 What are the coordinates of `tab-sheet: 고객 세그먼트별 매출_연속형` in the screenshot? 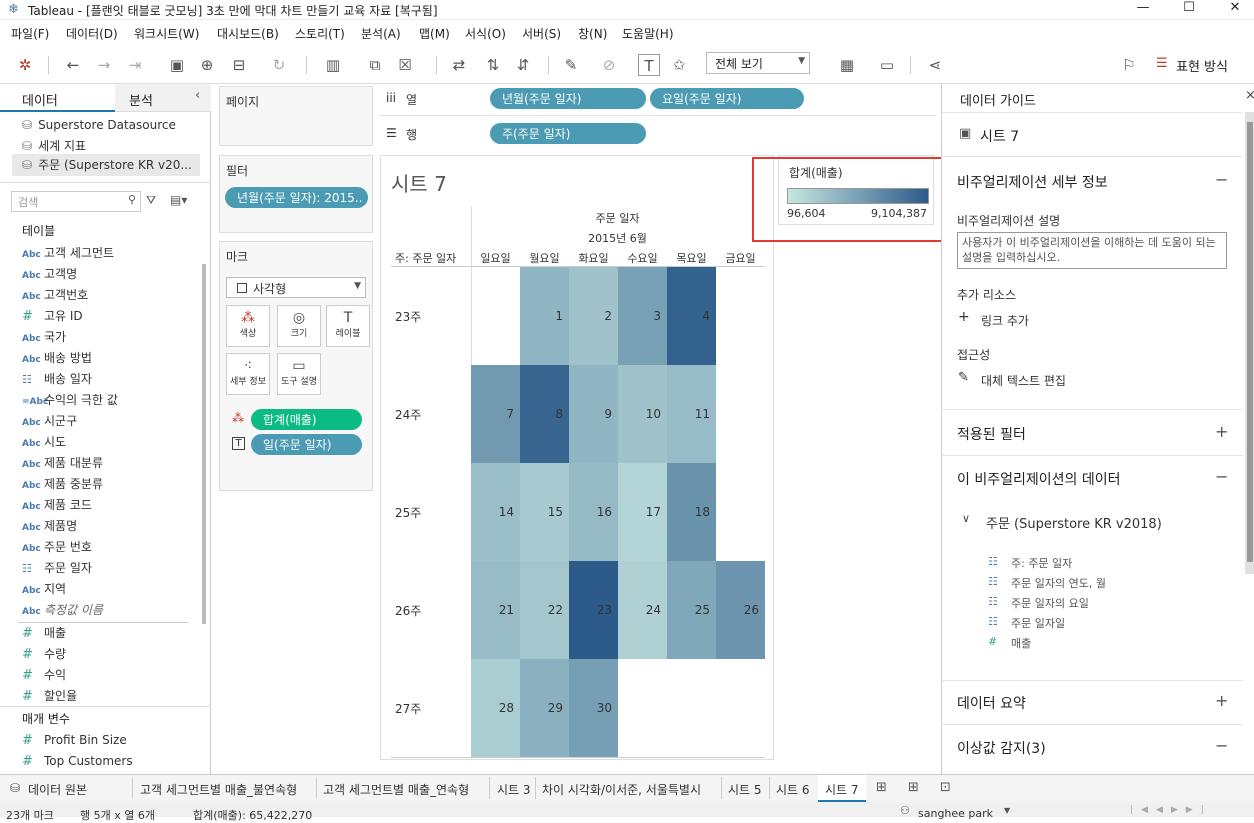 It's located at (396, 789).